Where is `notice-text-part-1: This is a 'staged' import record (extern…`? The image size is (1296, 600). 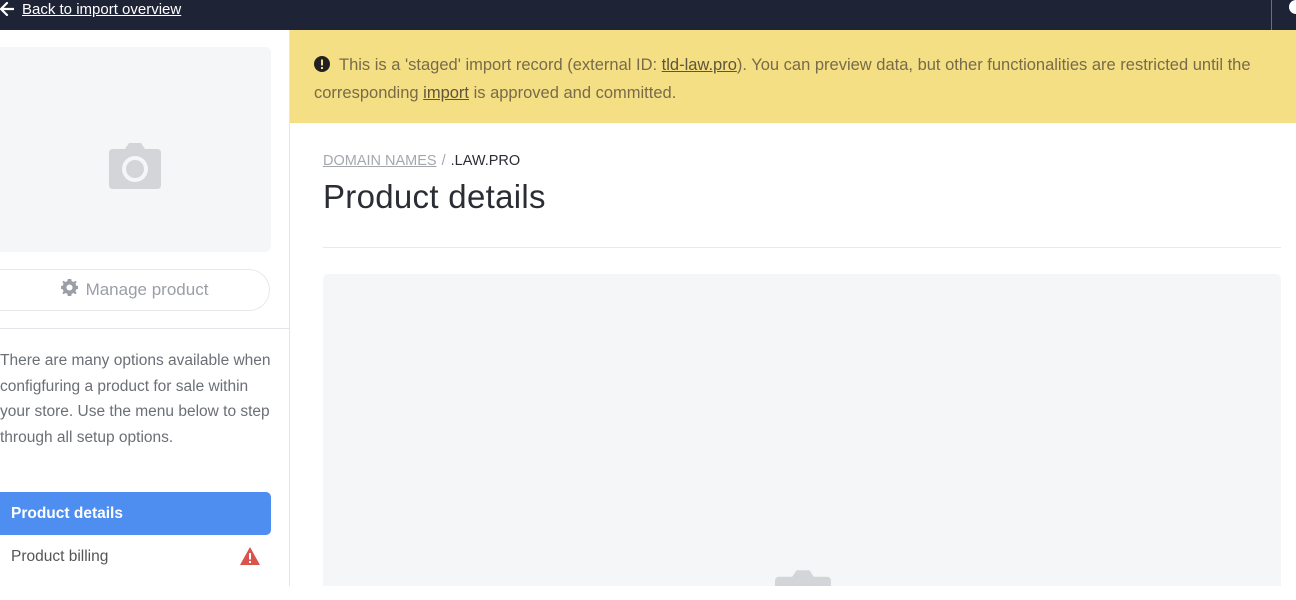
notice-text-part-1: This is a 'staged' import record (extern… is located at coordinates (500, 65).